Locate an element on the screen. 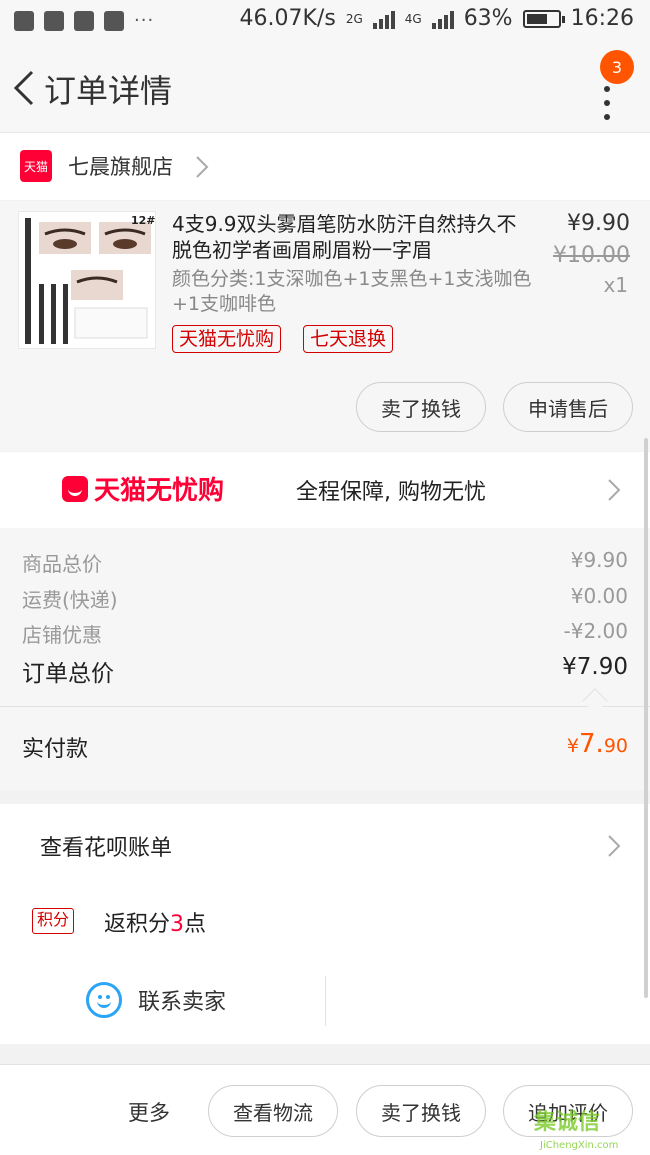 This screenshot has width=650, height=1155. status-right: 46.07K/s 2G 4G 63% 16:26 is located at coordinates (437, 18).